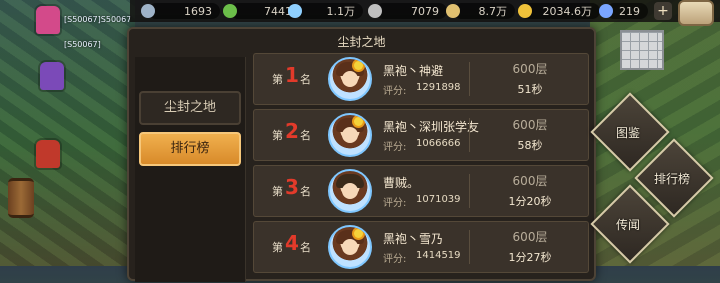  I want to click on grain-icon, so click(453, 11).